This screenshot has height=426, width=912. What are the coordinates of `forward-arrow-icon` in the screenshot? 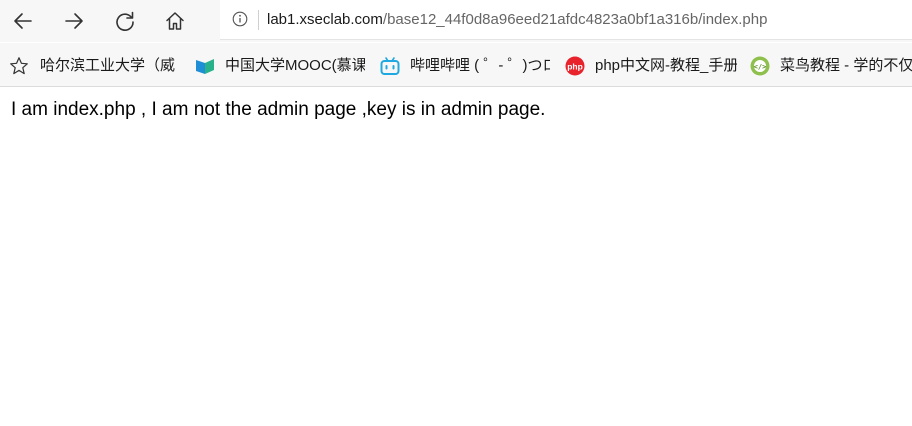 It's located at (74, 21).